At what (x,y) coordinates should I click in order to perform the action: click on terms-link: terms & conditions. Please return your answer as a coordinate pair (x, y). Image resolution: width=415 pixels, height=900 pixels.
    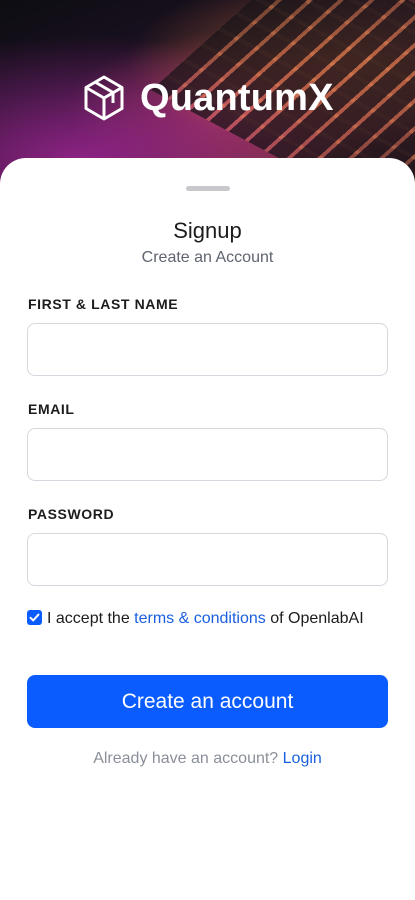
    Looking at the image, I should click on (200, 618).